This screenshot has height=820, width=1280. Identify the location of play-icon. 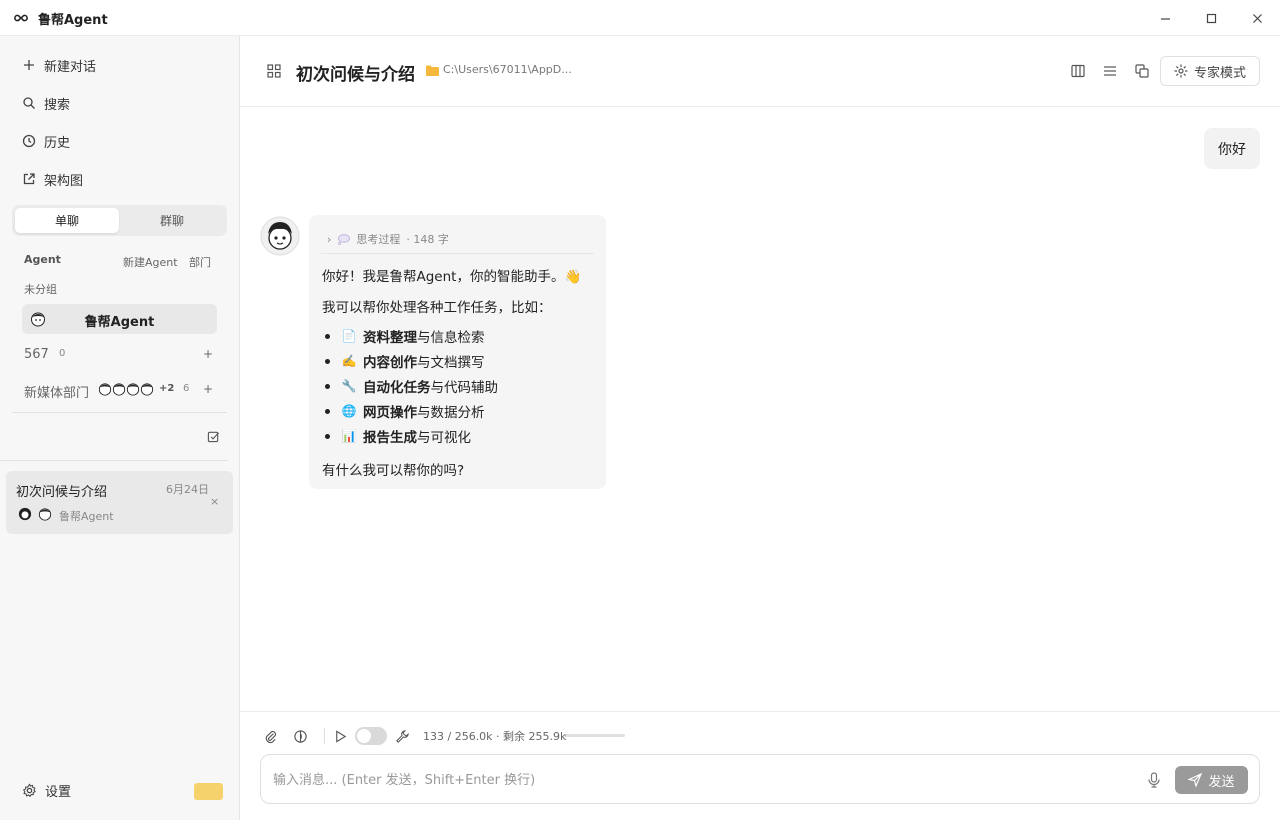
(340, 736).